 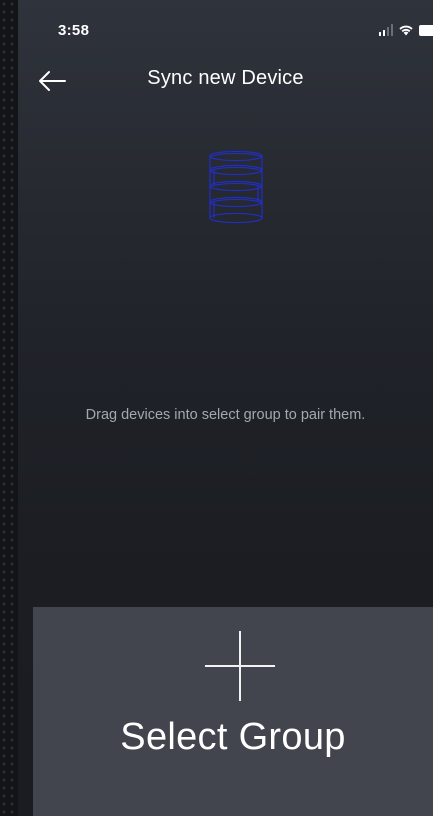 What do you see at coordinates (236, 187) in the screenshot?
I see `spiral-sync-icon` at bounding box center [236, 187].